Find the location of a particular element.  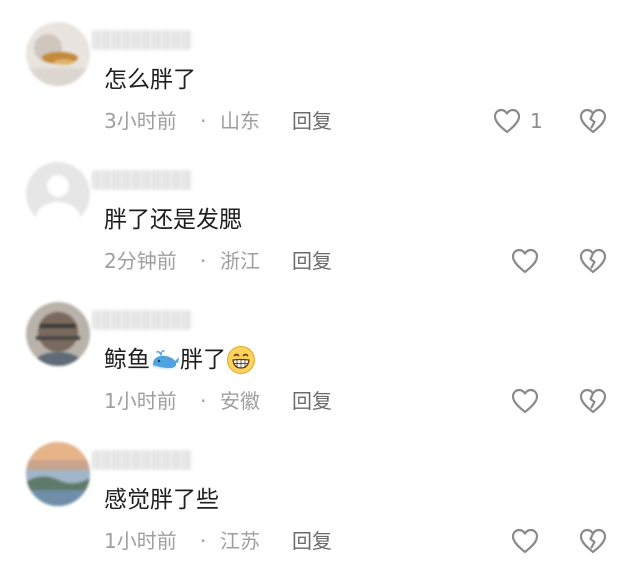

comment-location: 江苏 is located at coordinates (240, 541).